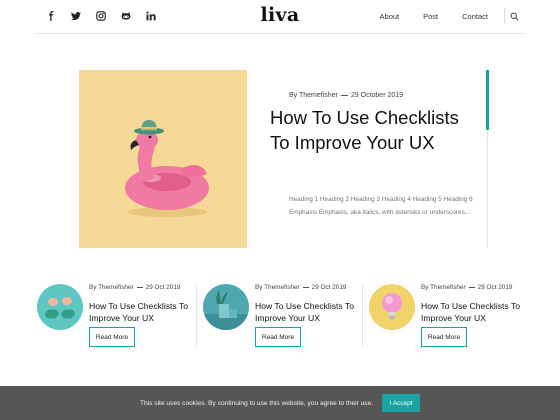 The image size is (560, 420). What do you see at coordinates (108, 16) in the screenshot?
I see `social-links` at bounding box center [108, 16].